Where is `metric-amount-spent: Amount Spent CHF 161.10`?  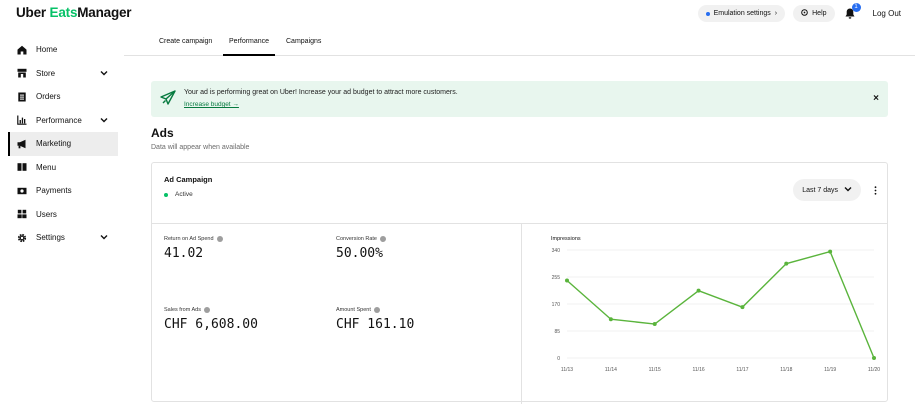 metric-amount-spent: Amount Spent CHF 161.10 is located at coordinates (375, 319).